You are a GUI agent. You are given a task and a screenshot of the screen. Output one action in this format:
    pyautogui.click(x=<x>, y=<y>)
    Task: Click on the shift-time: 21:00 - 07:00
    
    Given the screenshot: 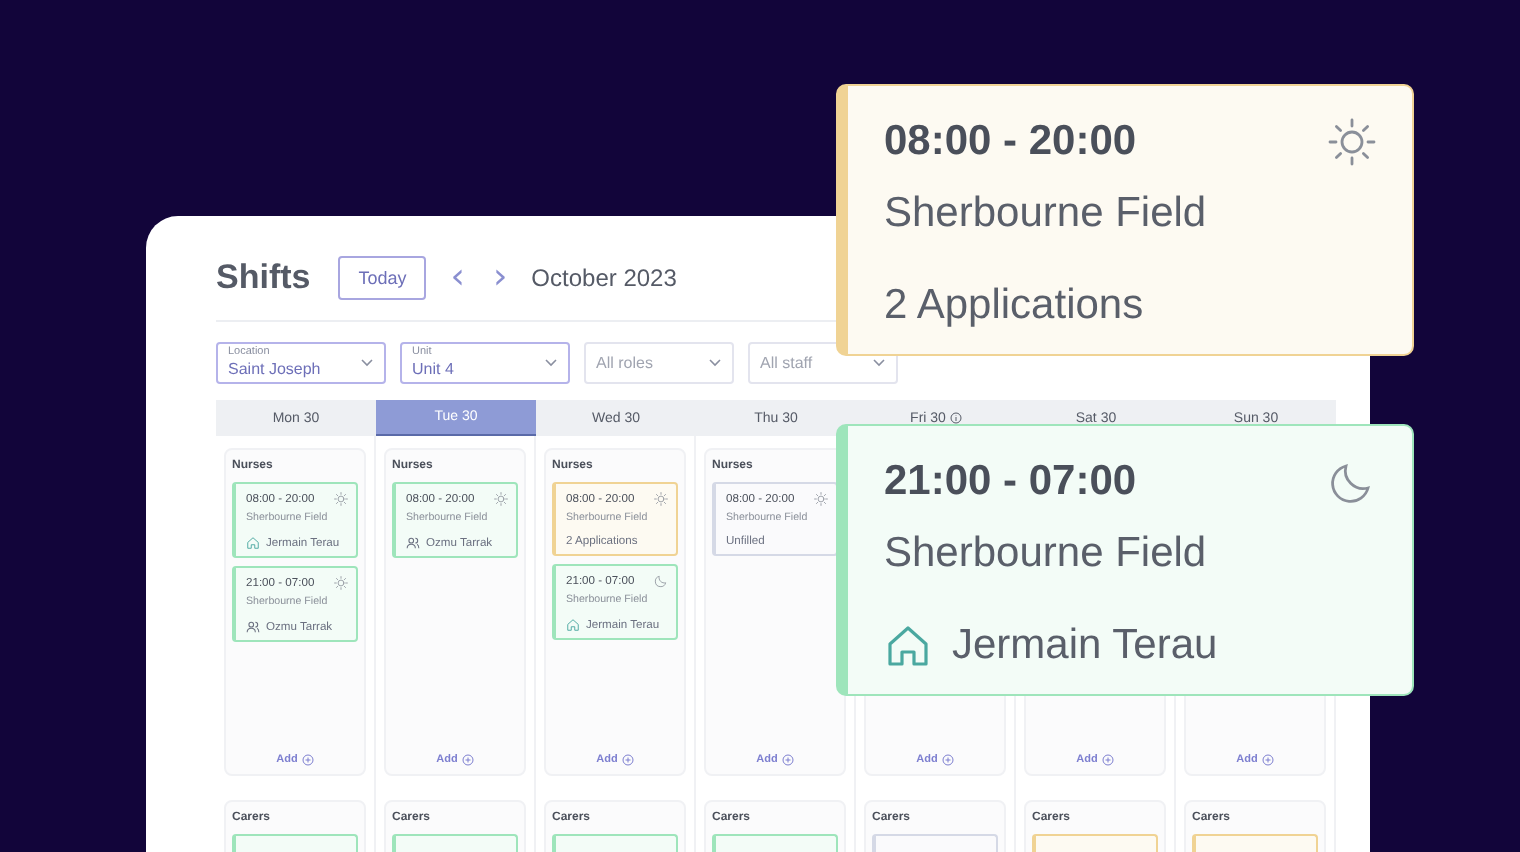 What is the action you would take?
    pyautogui.click(x=1010, y=482)
    